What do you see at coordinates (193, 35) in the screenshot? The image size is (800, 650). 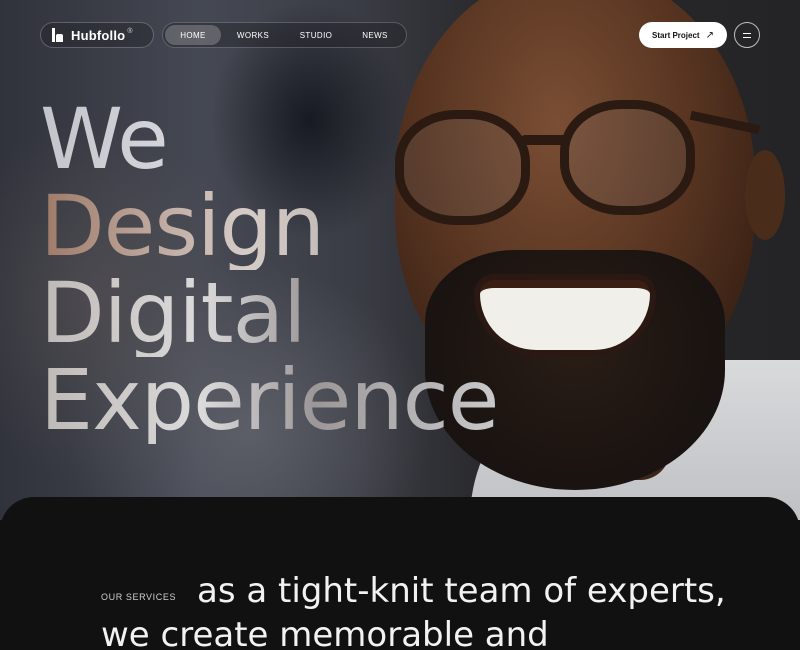 I see `nav-item-home: HOME` at bounding box center [193, 35].